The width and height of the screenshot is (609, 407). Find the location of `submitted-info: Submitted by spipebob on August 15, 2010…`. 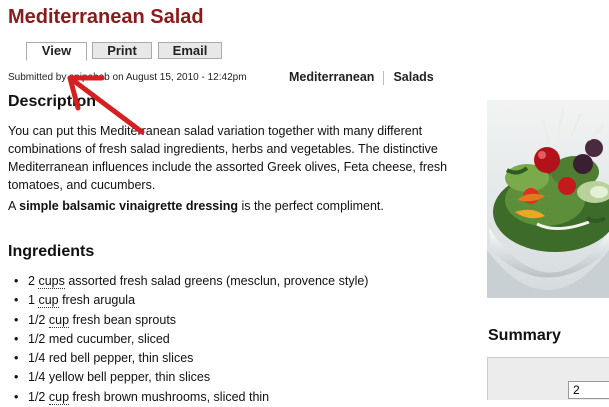

submitted-info: Submitted by spipebob on August 15, 2010… is located at coordinates (127, 77).